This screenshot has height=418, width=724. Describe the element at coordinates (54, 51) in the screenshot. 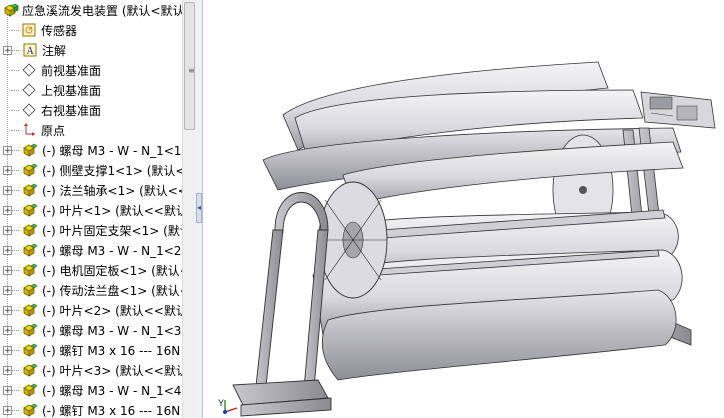

I see `tree-item-label: 注解` at that location.